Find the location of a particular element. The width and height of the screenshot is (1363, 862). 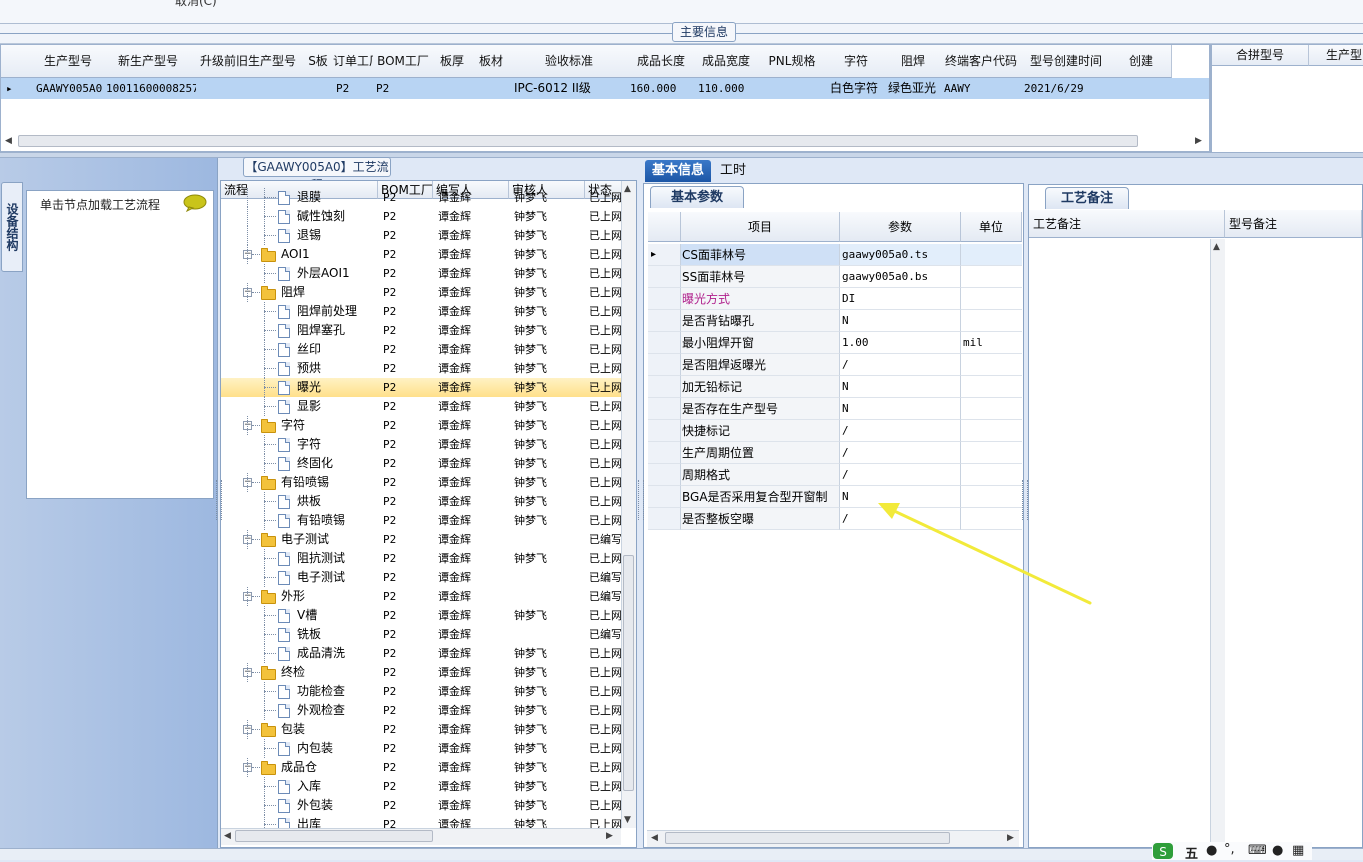

process-tree-row: − 成品仓 P2 谭金辉 钟梦飞 已上网 is located at coordinates (423, 767).